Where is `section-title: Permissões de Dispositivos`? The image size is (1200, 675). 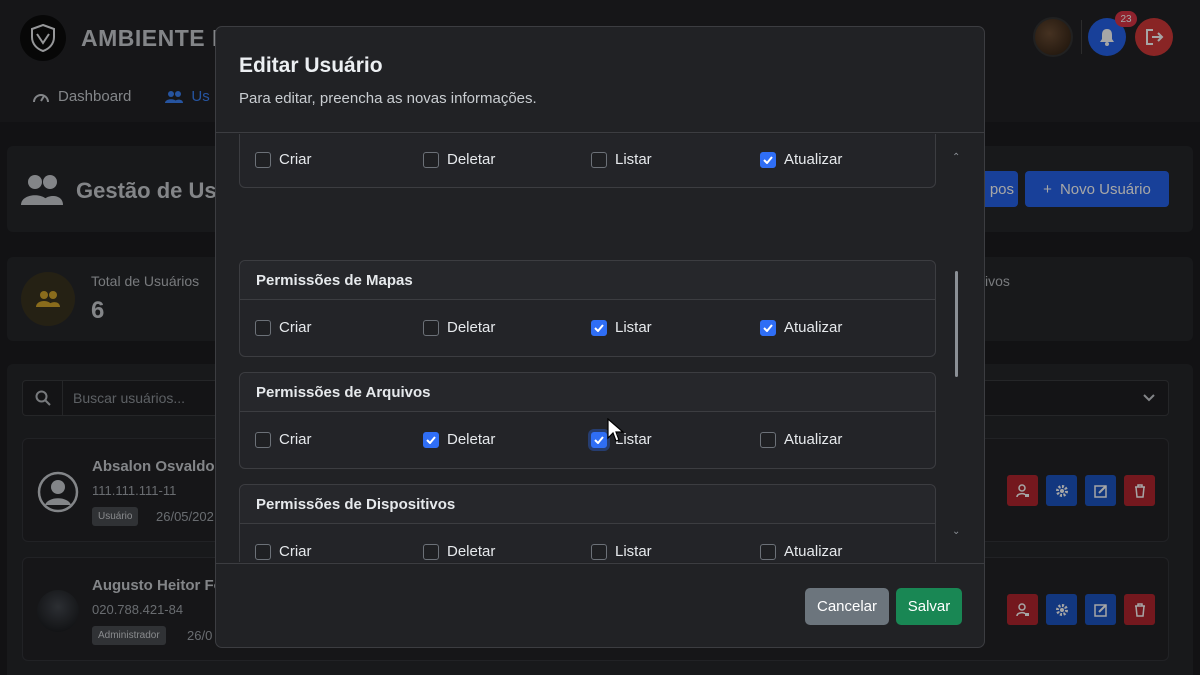 section-title: Permissões de Dispositivos is located at coordinates (587, 504).